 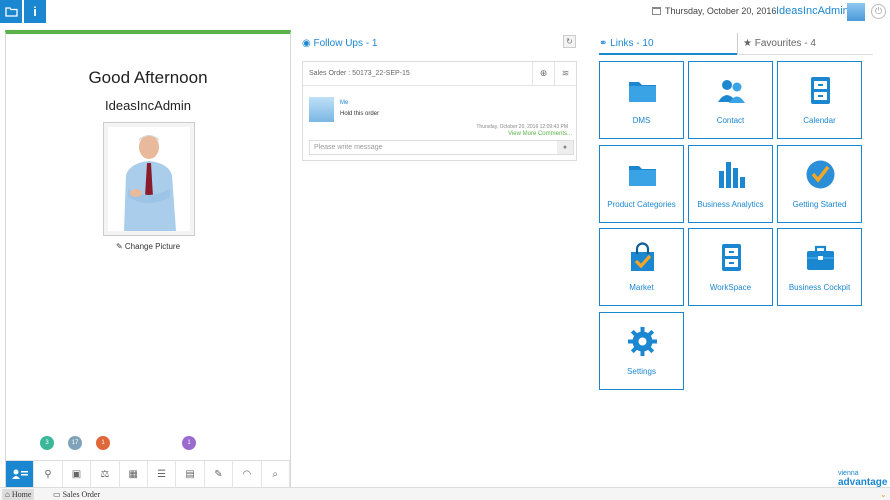 I want to click on info-button: i, so click(x=35, y=11).